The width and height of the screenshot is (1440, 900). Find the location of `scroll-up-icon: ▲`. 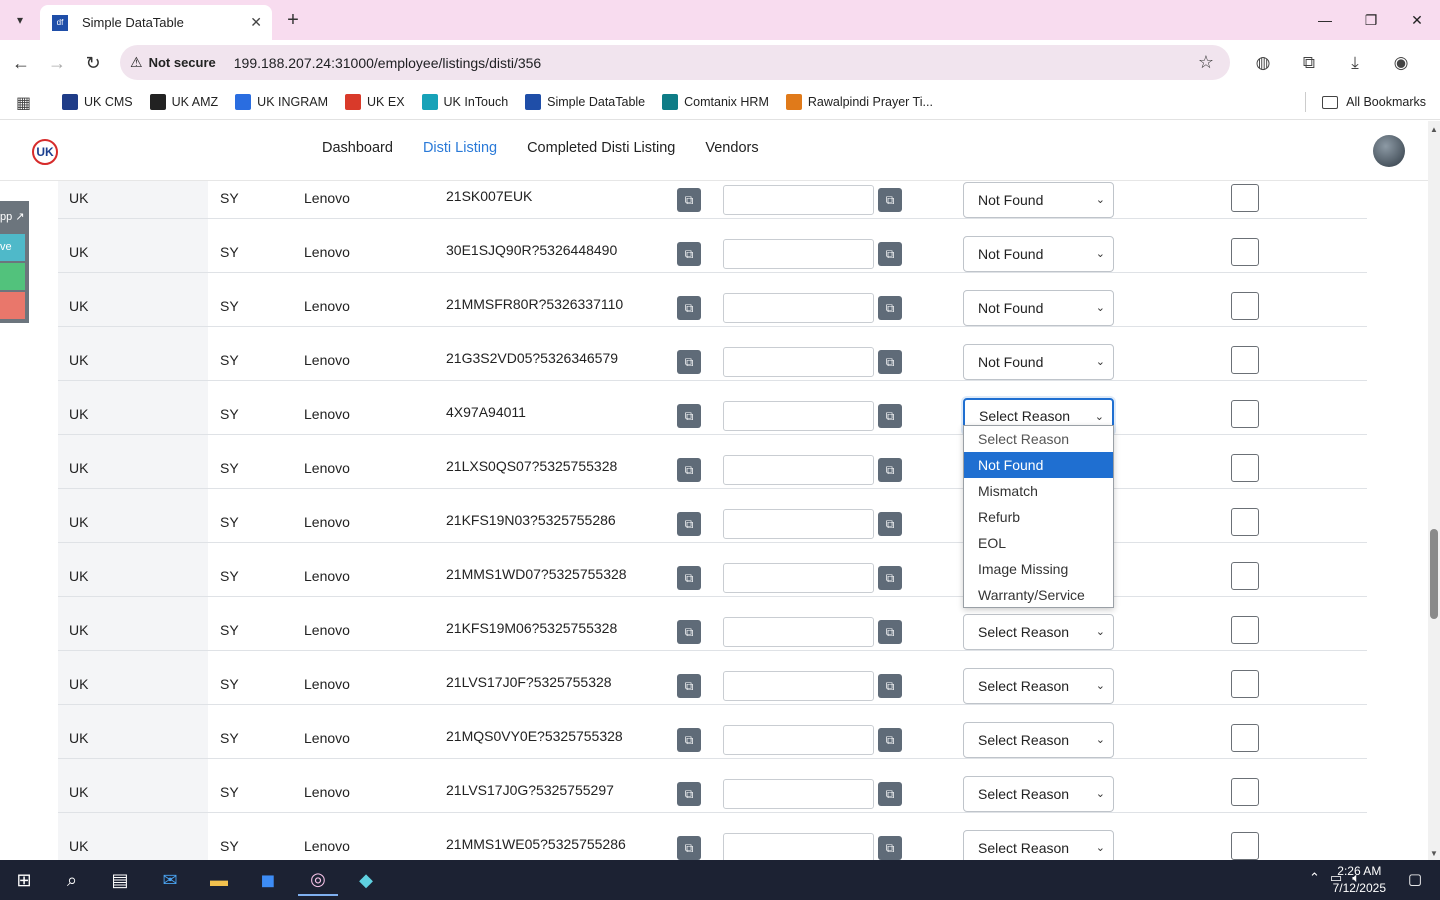

scroll-up-icon: ▲ is located at coordinates (1434, 129).